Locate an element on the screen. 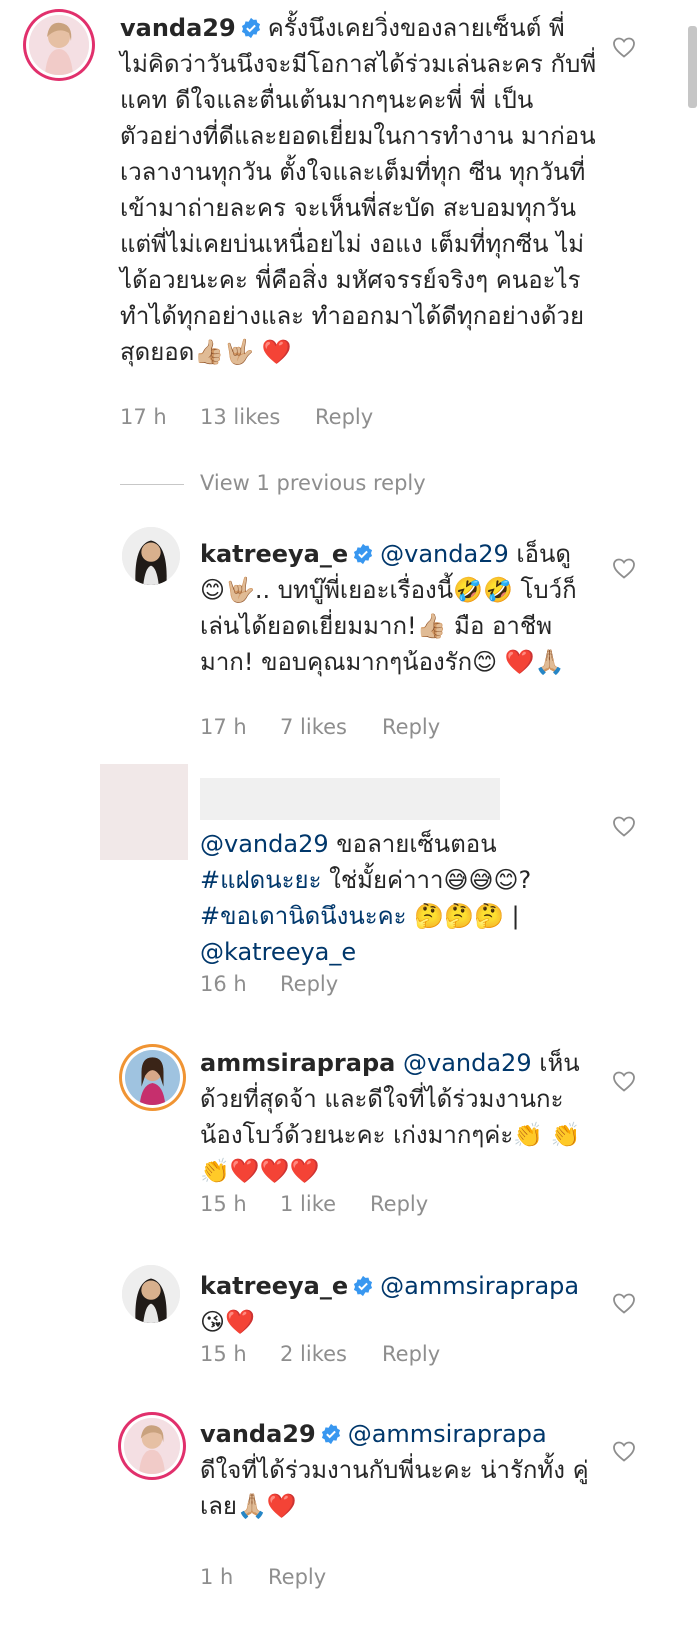 Image resolution: width=699 pixels, height=1627 pixels. like-count: 1 like is located at coordinates (325, 1204).